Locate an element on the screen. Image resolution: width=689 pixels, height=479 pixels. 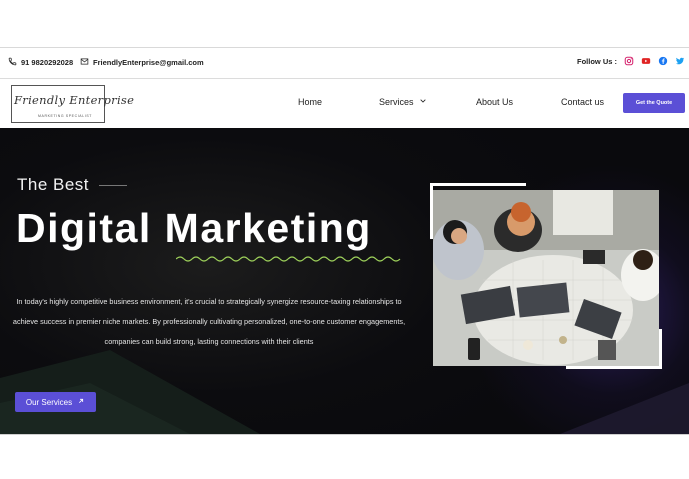
hero-eyebrow: The Best is located at coordinates (72, 185).